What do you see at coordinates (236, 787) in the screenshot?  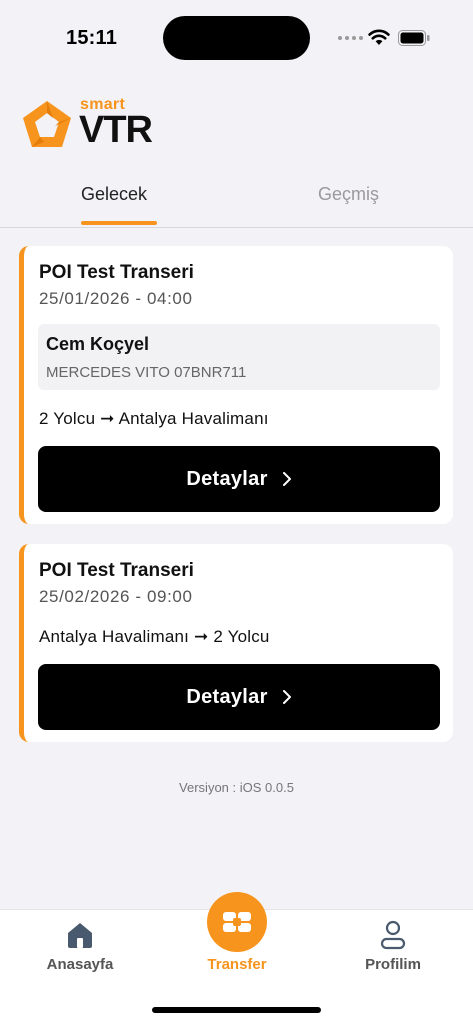 I see `app-version: Versiyon : iOS 0.0.5` at bounding box center [236, 787].